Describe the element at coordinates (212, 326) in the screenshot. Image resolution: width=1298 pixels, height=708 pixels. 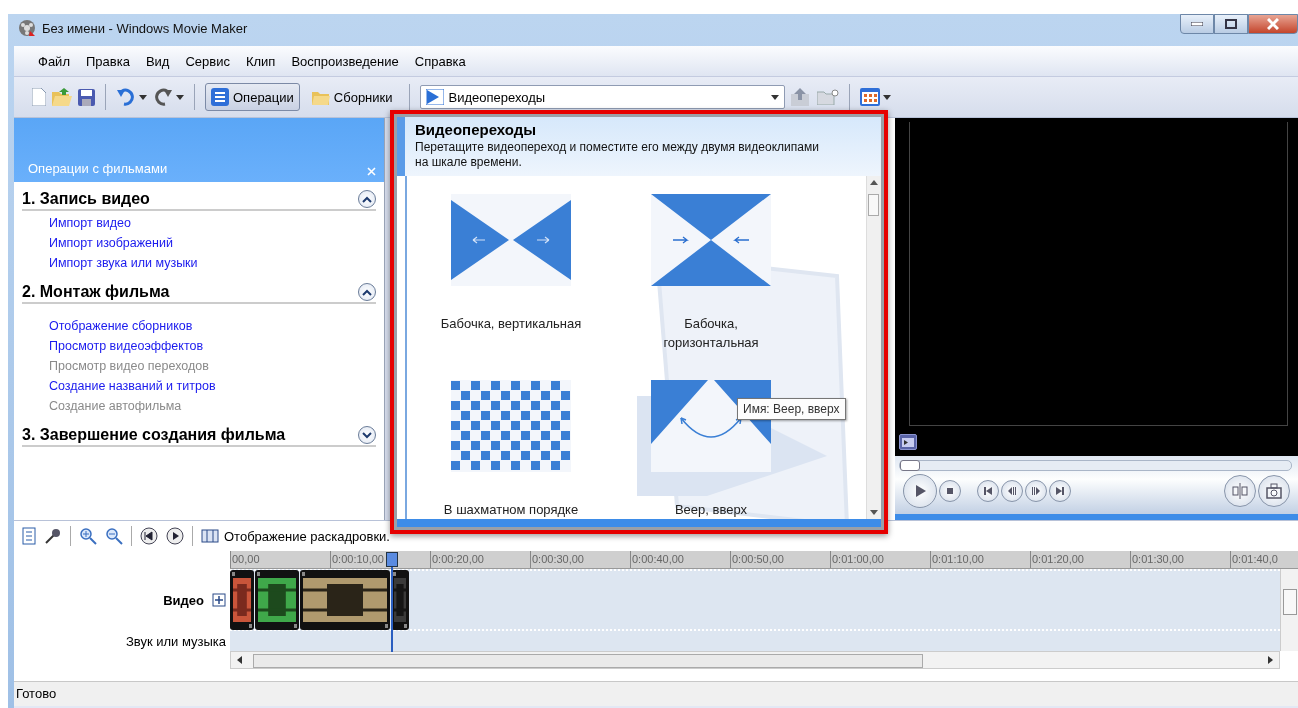
I see `task-link: Отображение сборников` at that location.